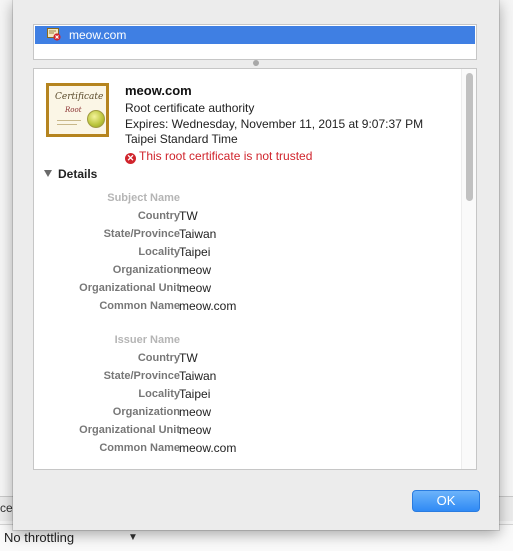 This screenshot has width=513, height=551. Describe the element at coordinates (79, 97) in the screenshot. I see `certificate-image-title: Certificate` at that location.